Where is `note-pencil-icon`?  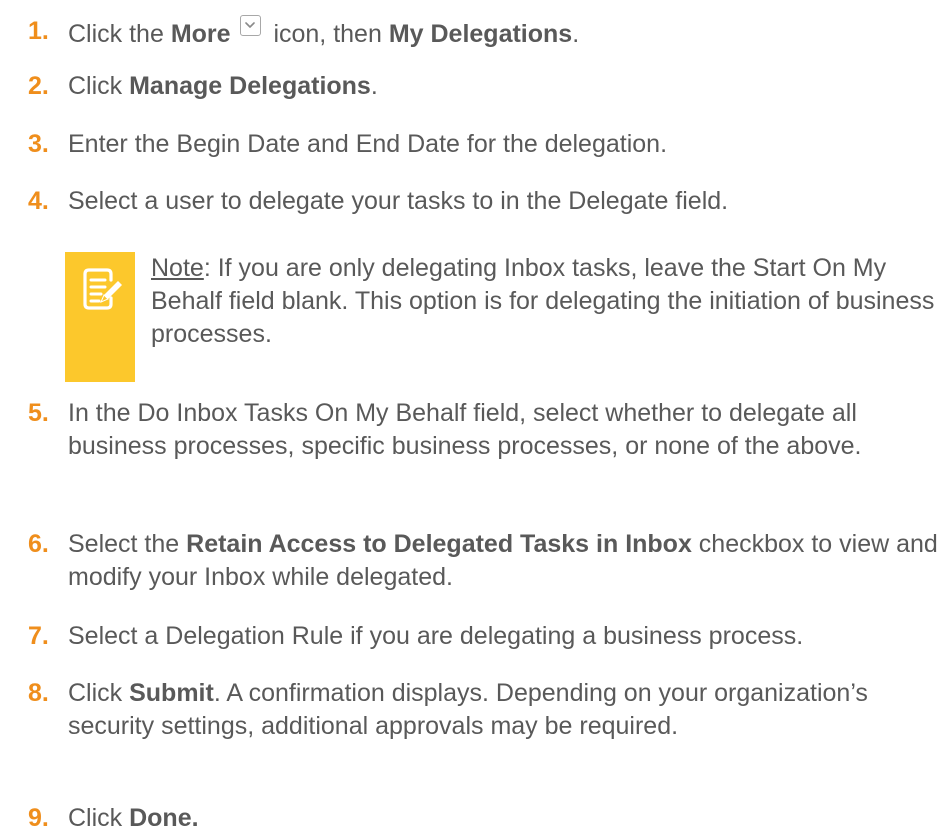
note-pencil-icon is located at coordinates (102, 289).